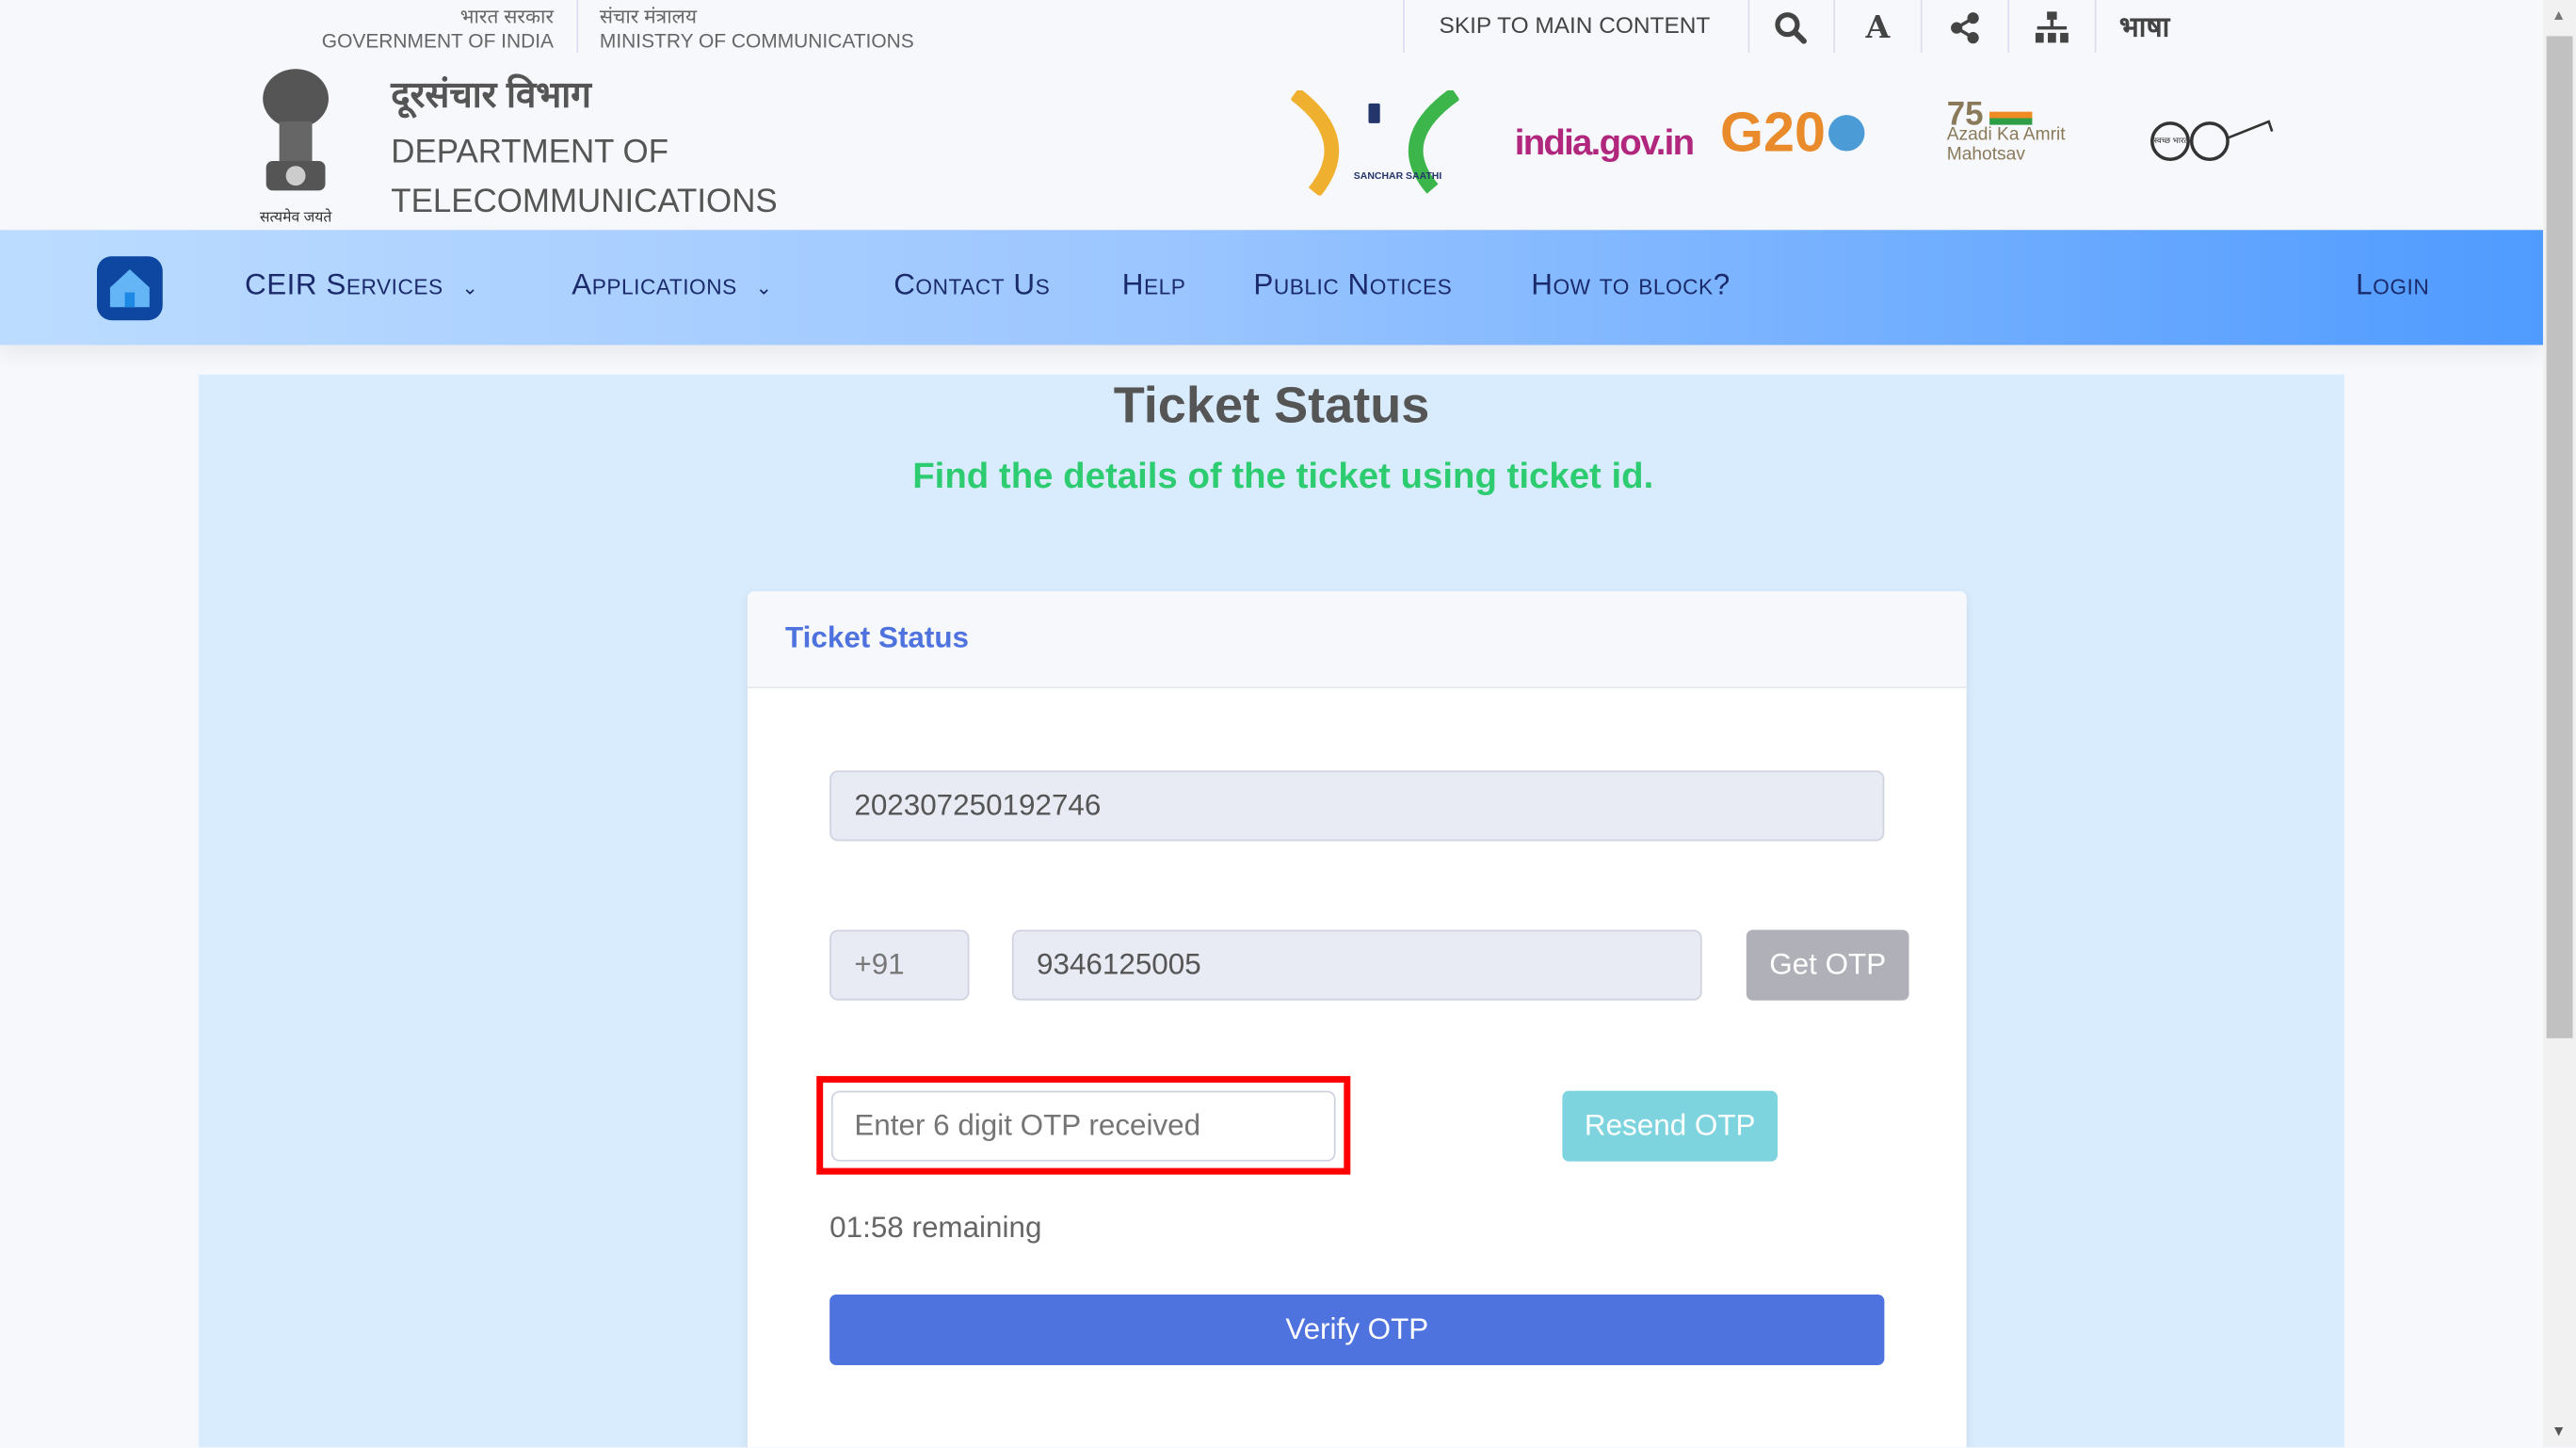  Describe the element at coordinates (899, 965) in the screenshot. I see `country-code-field: +91` at that location.